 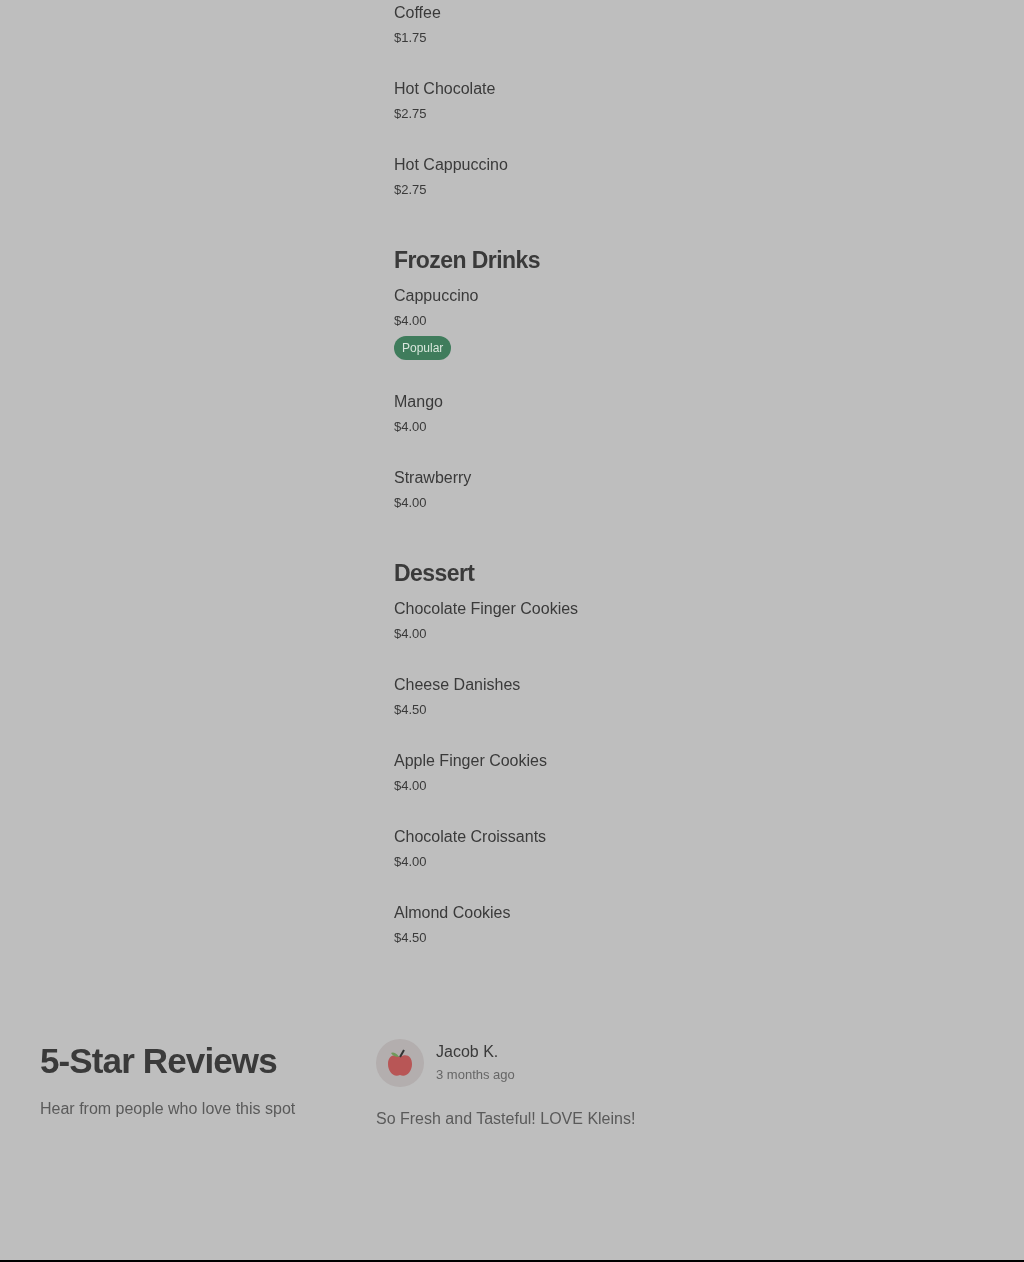 I want to click on item-name: Cheese Danishes, so click(x=457, y=685).